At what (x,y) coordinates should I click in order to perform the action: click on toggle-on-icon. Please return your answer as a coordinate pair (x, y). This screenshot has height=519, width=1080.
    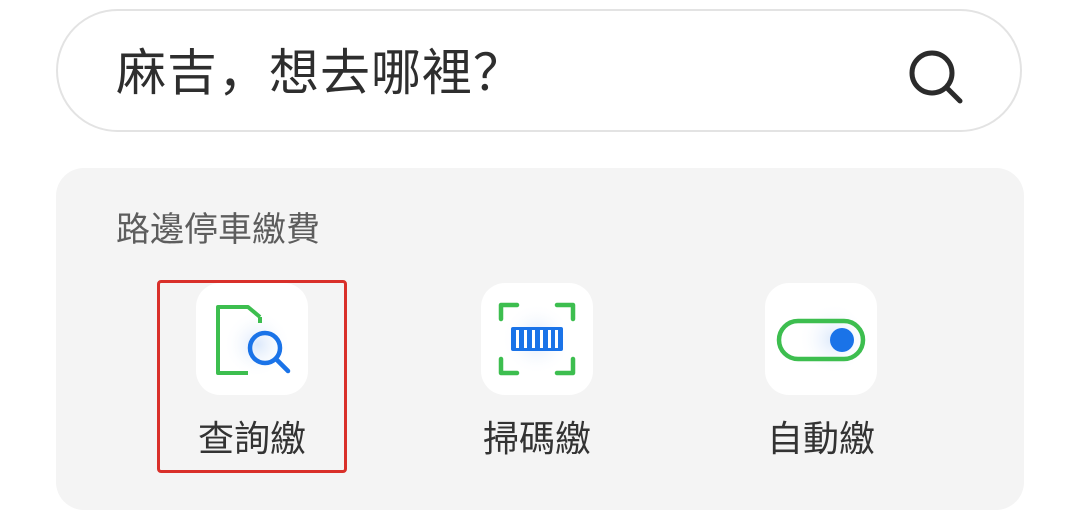
    Looking at the image, I should click on (821, 339).